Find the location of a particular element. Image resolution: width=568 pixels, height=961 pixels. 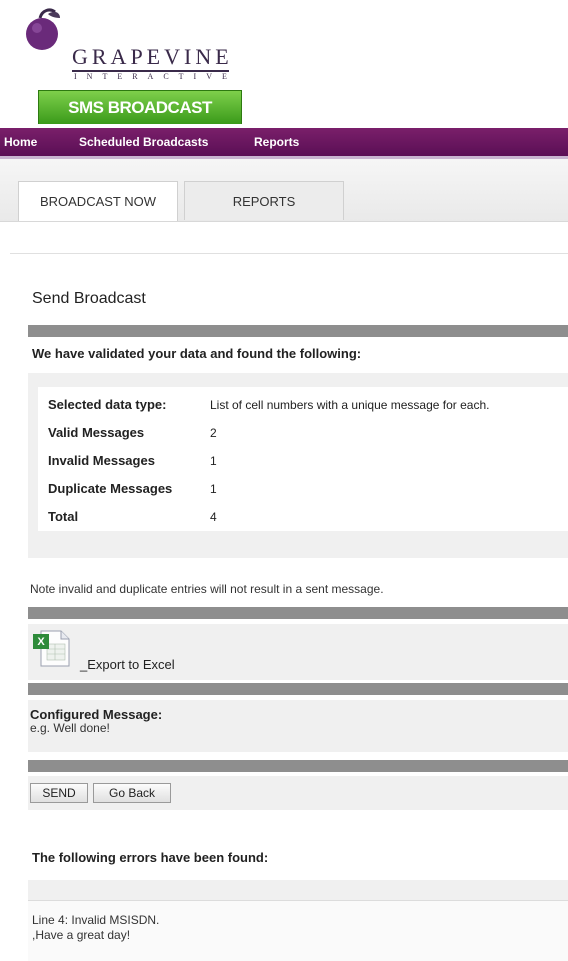

logo-wordmark: GRAPEVINE is located at coordinates (152, 58).